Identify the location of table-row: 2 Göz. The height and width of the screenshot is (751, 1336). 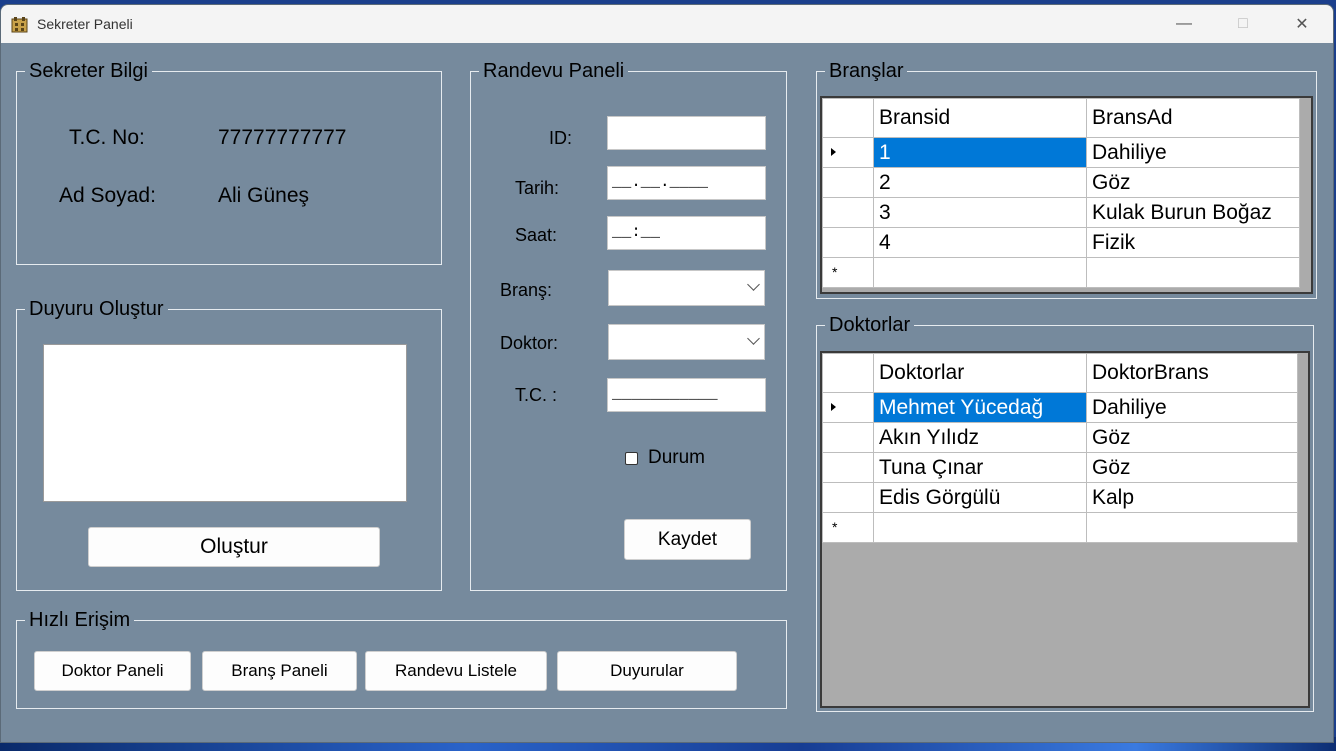
(1061, 182).